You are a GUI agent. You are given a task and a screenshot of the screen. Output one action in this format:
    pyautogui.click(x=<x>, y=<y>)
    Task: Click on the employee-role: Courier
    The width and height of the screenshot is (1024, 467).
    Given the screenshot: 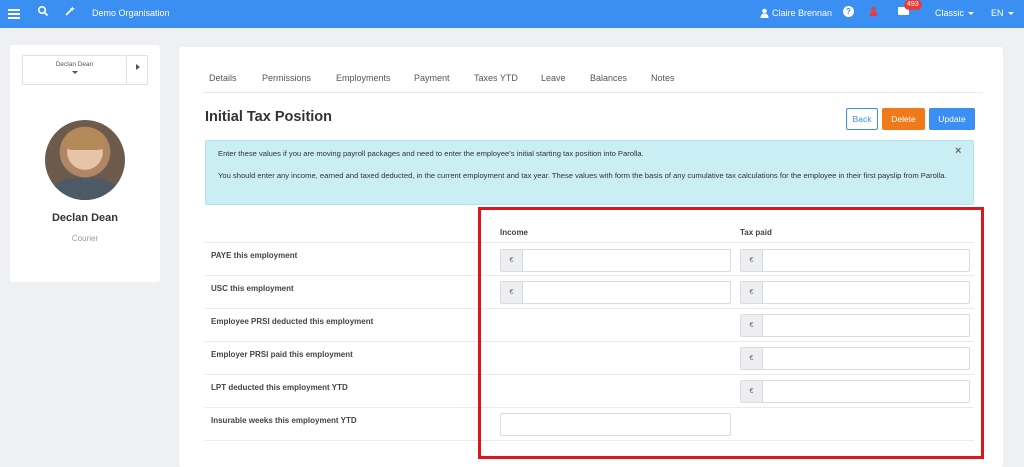 What is the action you would take?
    pyautogui.click(x=85, y=238)
    